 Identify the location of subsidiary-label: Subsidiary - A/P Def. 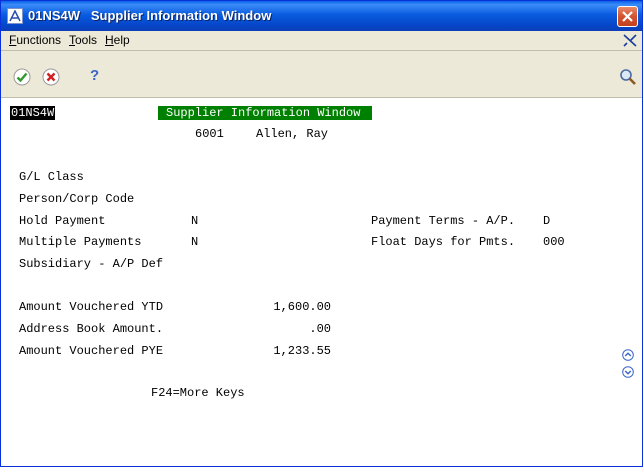
(91, 264).